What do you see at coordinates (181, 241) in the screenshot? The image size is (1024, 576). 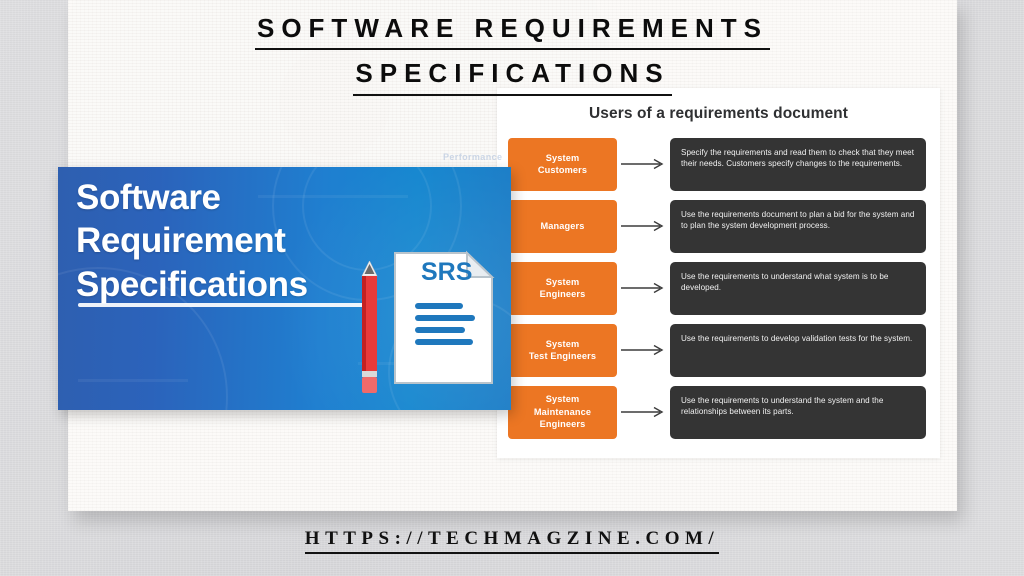 I see `banner-title-line-2: Requirement` at bounding box center [181, 241].